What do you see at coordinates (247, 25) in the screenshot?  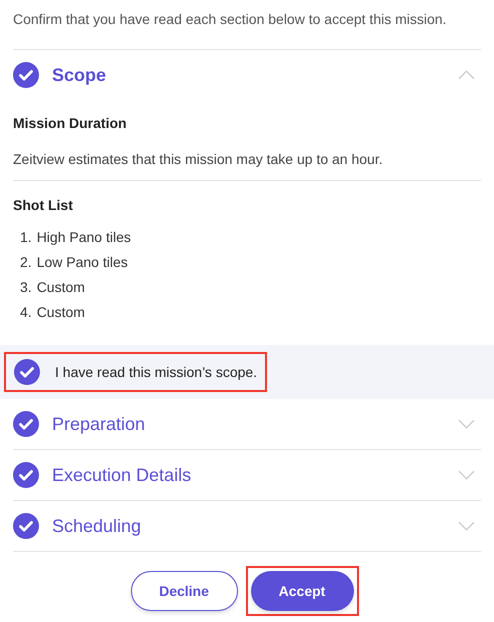 I see `intro-text: Confirm that you have read each section below to accept this mission.` at bounding box center [247, 25].